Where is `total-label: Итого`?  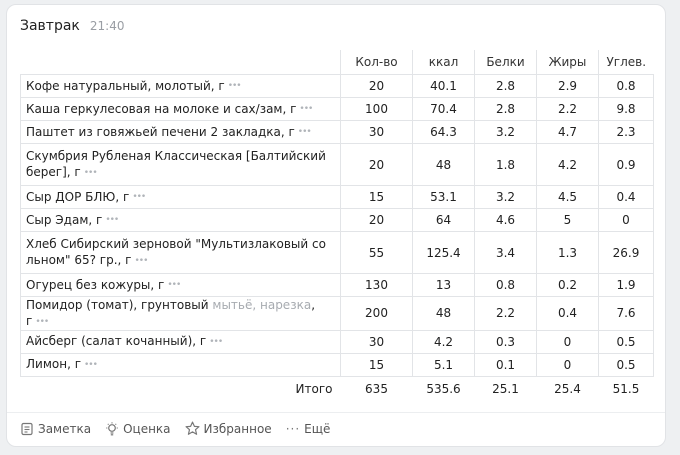 total-label: Итого is located at coordinates (314, 388).